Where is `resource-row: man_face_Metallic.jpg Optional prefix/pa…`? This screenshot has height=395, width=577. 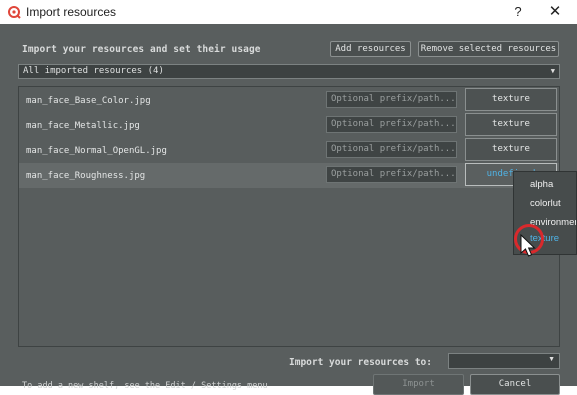
resource-row: man_face_Metallic.jpg Optional prefix/pa… is located at coordinates (289, 125).